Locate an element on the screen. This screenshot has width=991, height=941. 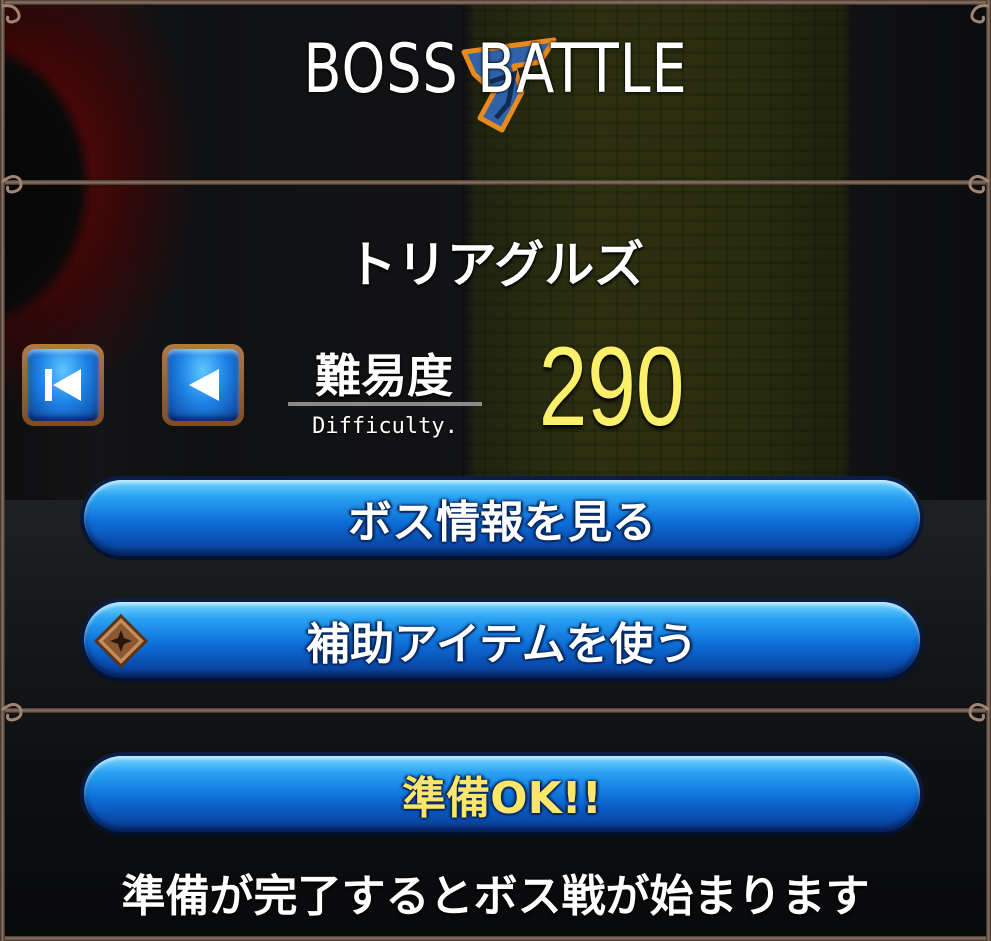
difficulty-label: 難易度 is located at coordinates (384, 376).